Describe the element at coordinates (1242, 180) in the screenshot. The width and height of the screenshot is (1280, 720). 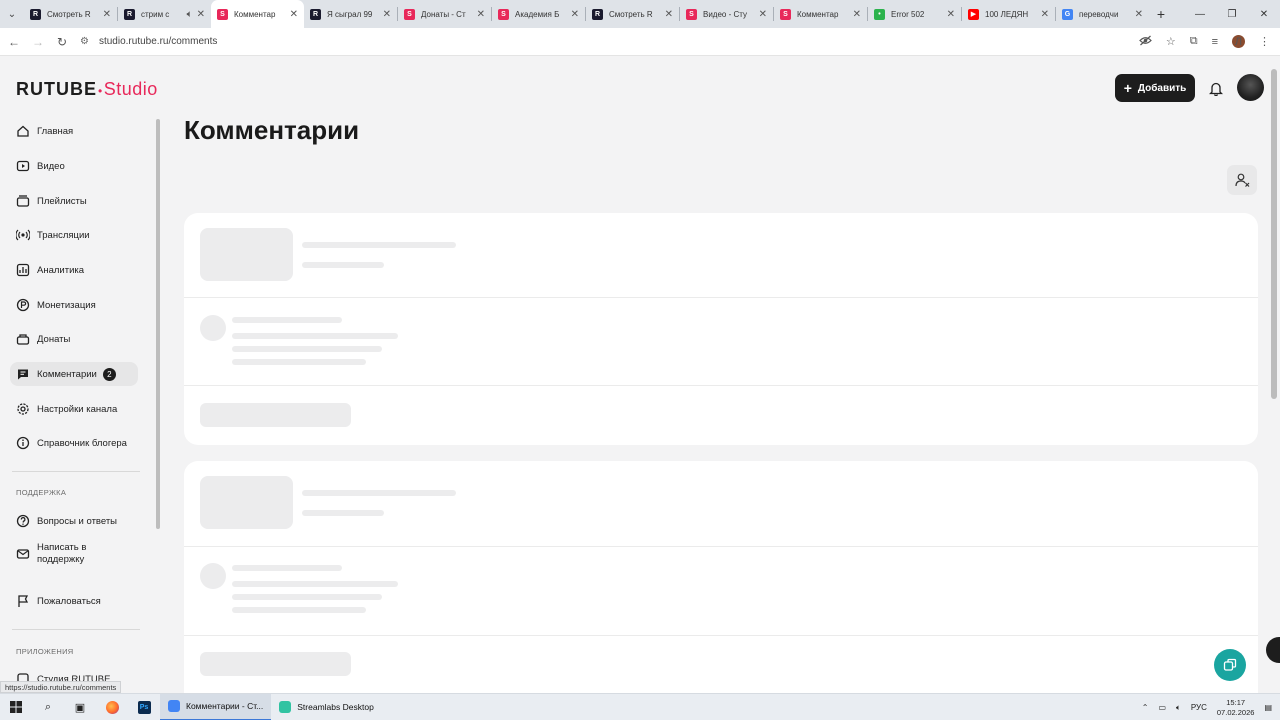
I see `blocked-users-button` at that location.